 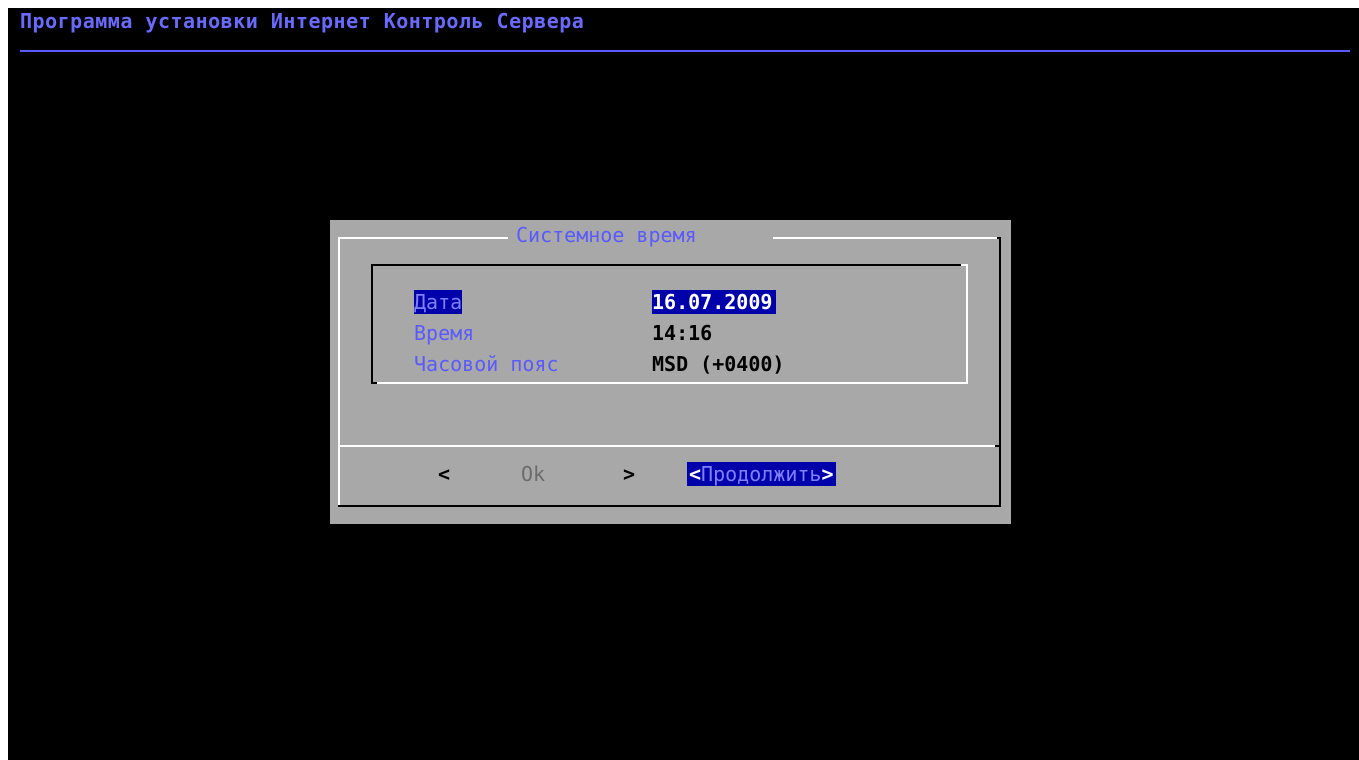 I want to click on field-value-timezone: MSD (+0400), so click(x=718, y=364).